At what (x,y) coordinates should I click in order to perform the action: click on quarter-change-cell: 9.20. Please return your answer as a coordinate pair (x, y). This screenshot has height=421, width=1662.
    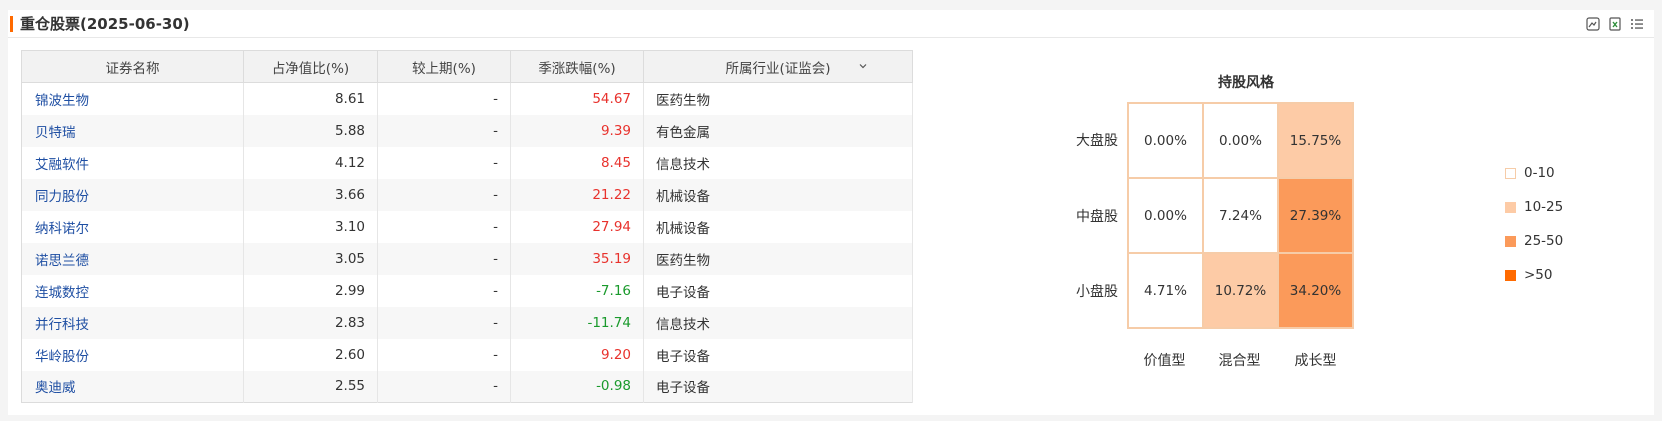
    Looking at the image, I should click on (577, 354).